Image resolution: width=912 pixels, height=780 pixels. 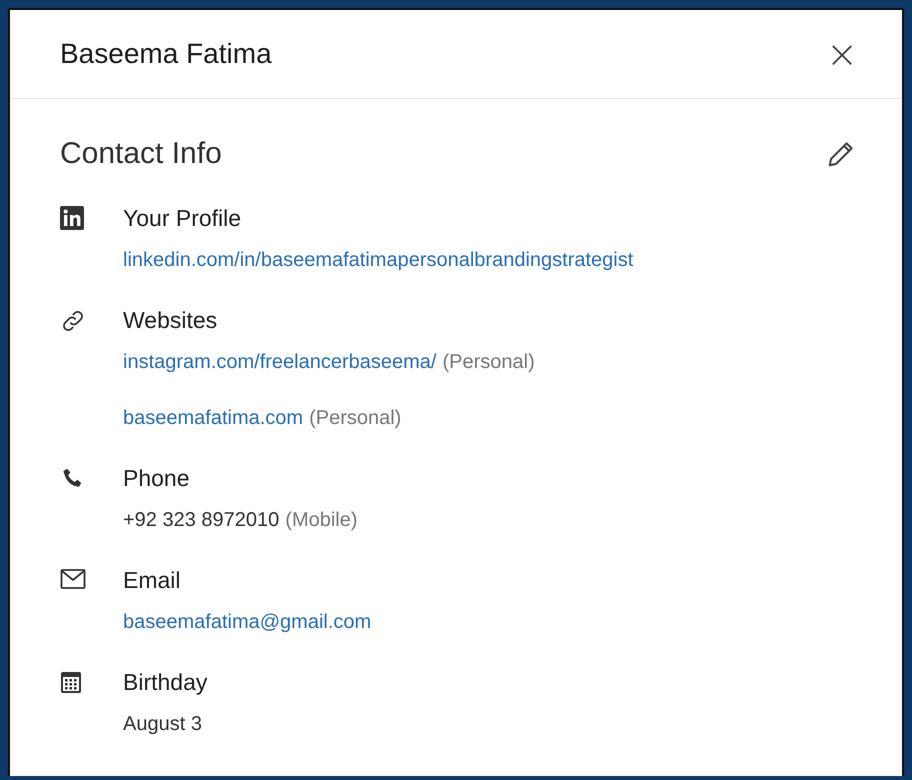 I want to click on contact-value: August 3, so click(x=162, y=724).